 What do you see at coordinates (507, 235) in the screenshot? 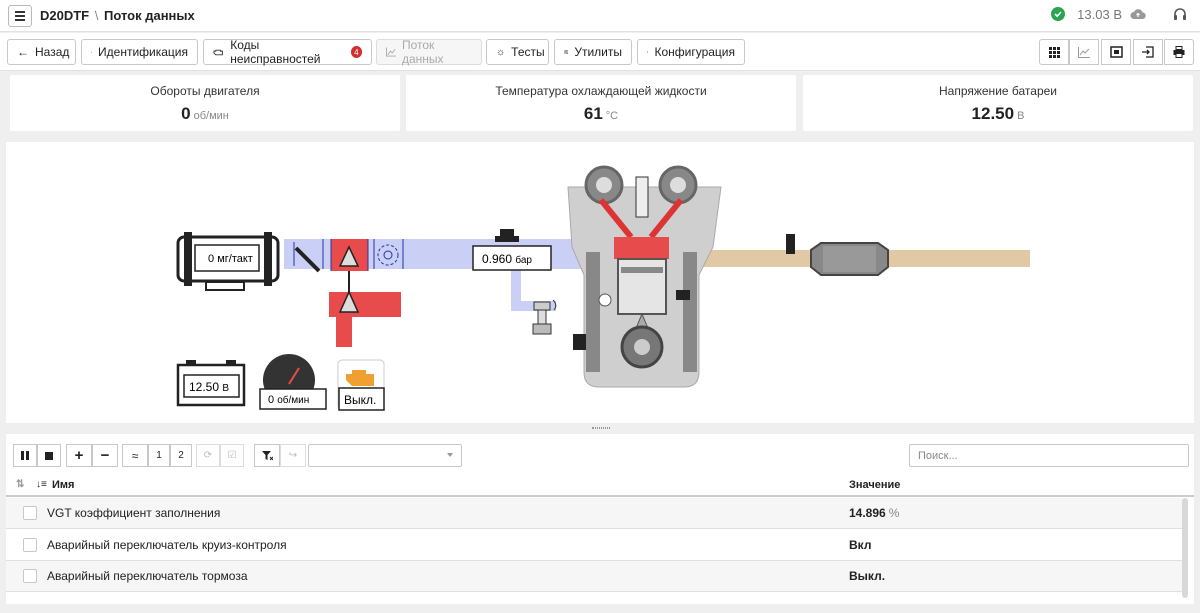
I see `boost-sensor-icon` at bounding box center [507, 235].